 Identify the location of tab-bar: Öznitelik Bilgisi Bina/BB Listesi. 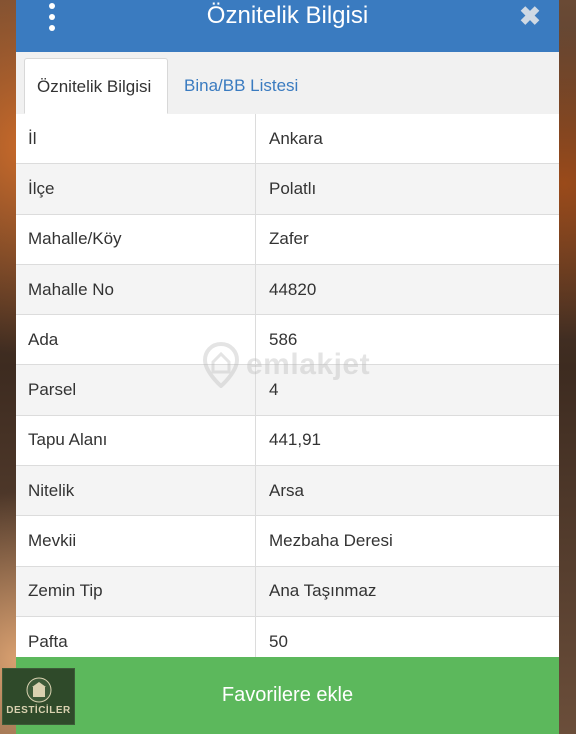
(287, 83).